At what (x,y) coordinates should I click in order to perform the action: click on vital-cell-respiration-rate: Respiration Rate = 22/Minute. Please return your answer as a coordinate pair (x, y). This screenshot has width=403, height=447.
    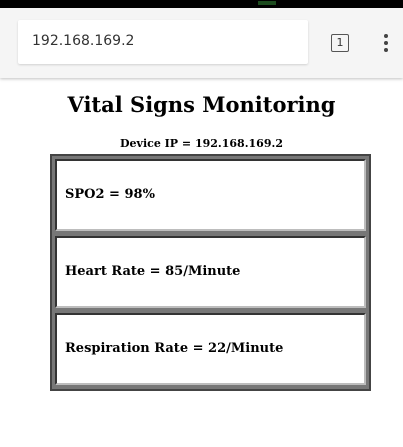
    Looking at the image, I should click on (210, 349).